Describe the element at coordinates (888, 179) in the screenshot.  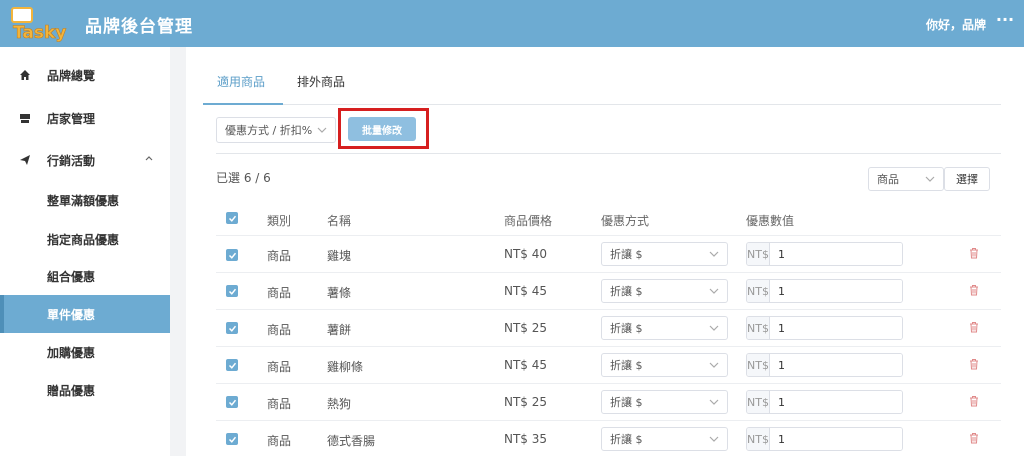
I see `item-type-value: 商品` at that location.